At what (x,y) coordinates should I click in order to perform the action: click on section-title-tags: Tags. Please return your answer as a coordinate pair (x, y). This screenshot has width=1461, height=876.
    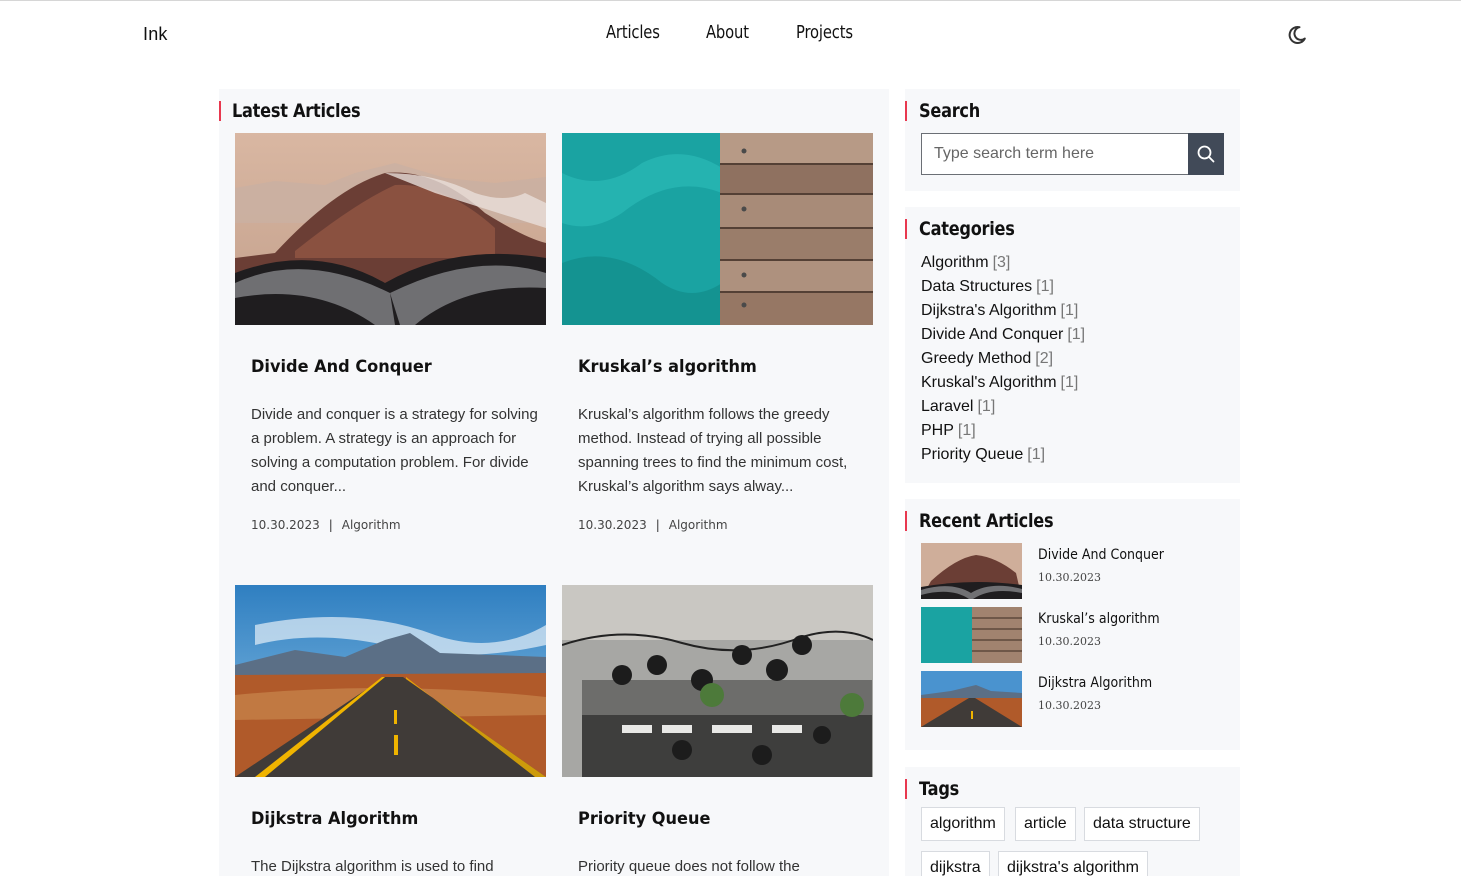
    Looking at the image, I should click on (939, 789).